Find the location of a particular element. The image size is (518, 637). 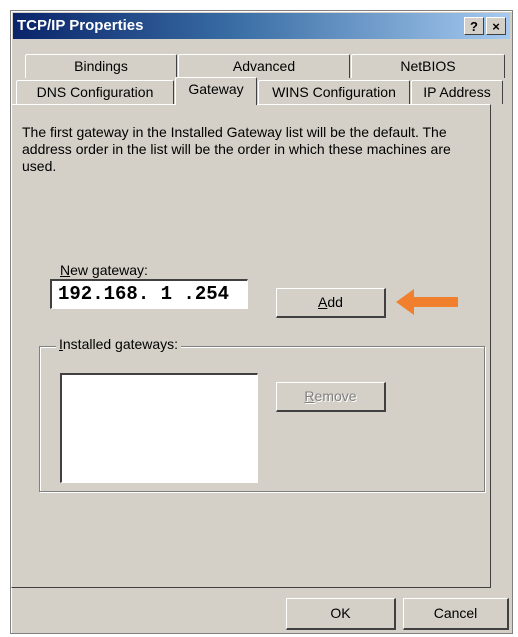

tab-advanced: Advanced is located at coordinates (264, 66).